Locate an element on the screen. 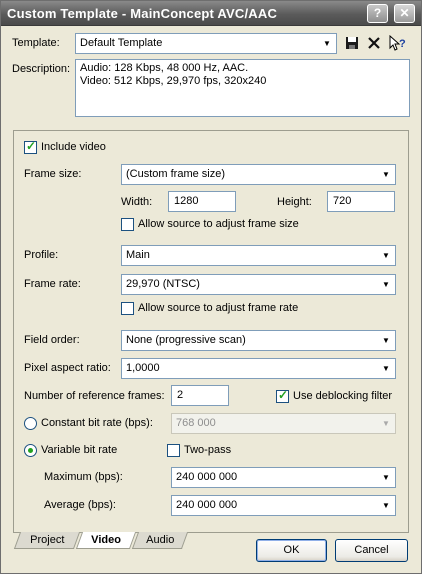 Image resolution: width=422 pixels, height=574 pixels. ref-frames-value: 2 is located at coordinates (180, 395).